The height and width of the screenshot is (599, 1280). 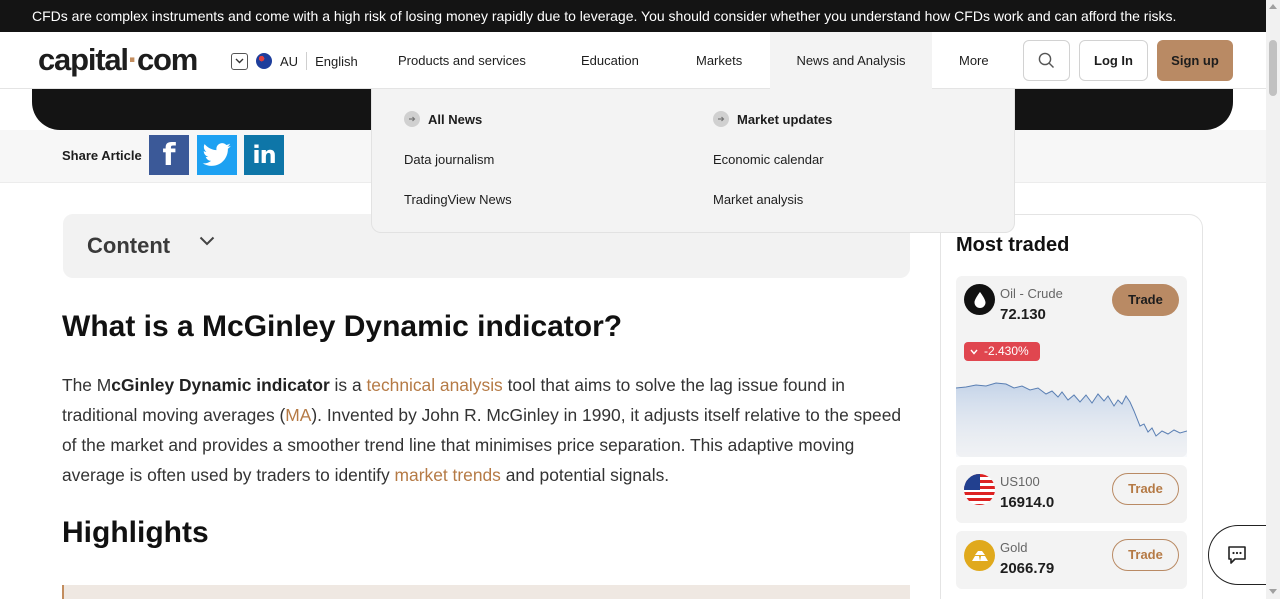 What do you see at coordinates (1020, 481) in the screenshot?
I see `instrument-name: US100` at bounding box center [1020, 481].